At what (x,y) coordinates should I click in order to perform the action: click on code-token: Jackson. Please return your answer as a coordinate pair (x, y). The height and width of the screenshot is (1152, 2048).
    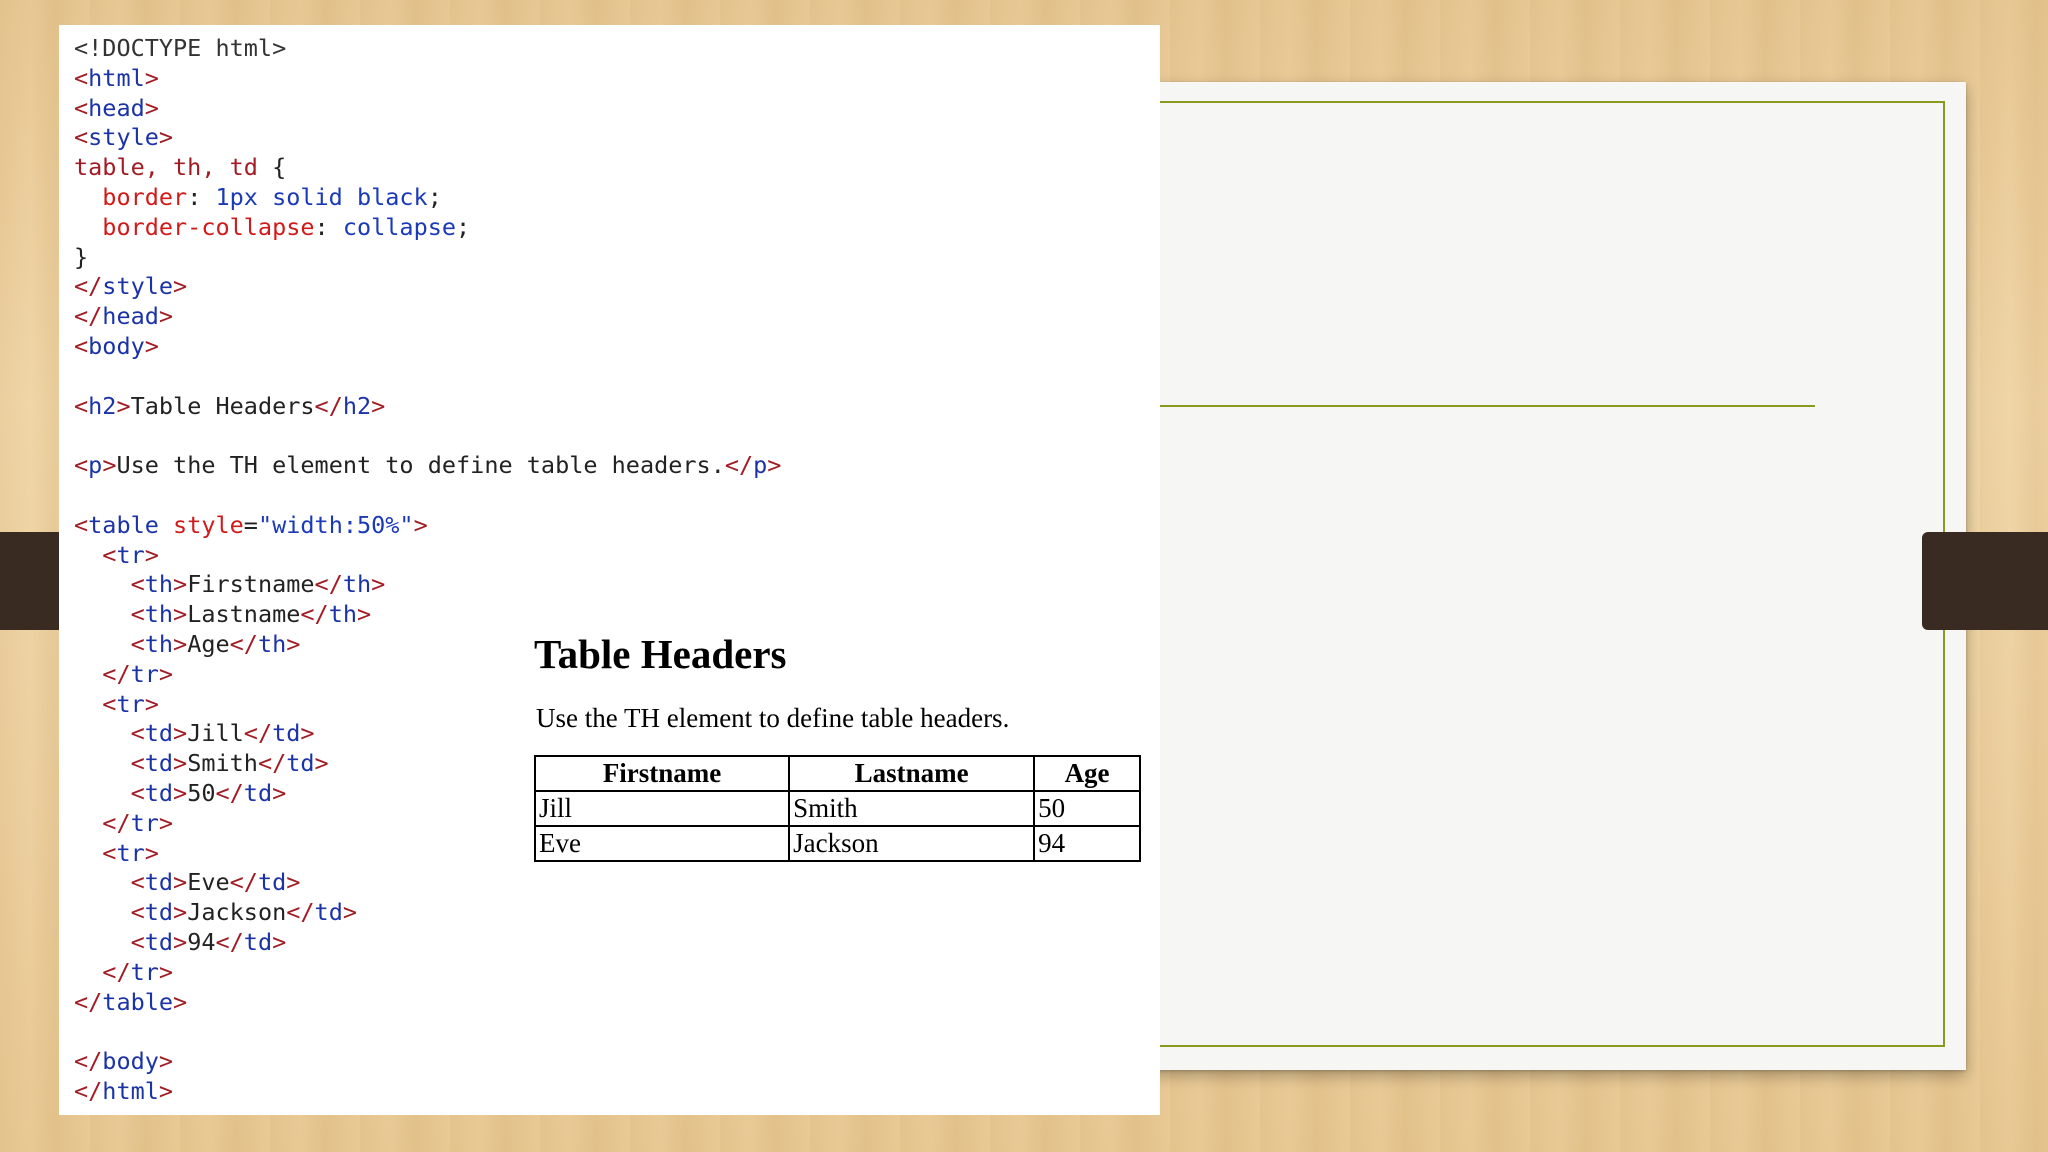
    Looking at the image, I should click on (237, 912).